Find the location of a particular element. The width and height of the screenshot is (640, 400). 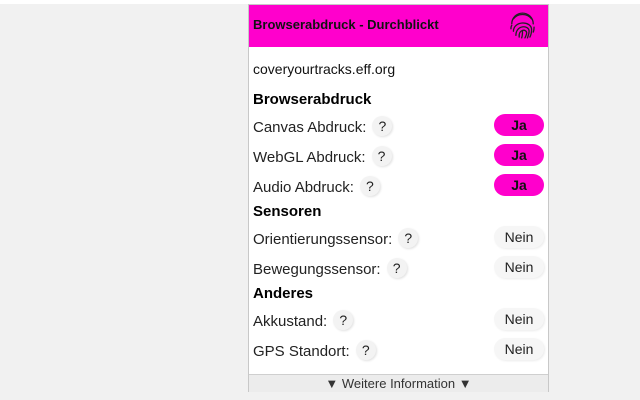

more-info-toggle: ▼ Weitere Information ▼ is located at coordinates (398, 383).